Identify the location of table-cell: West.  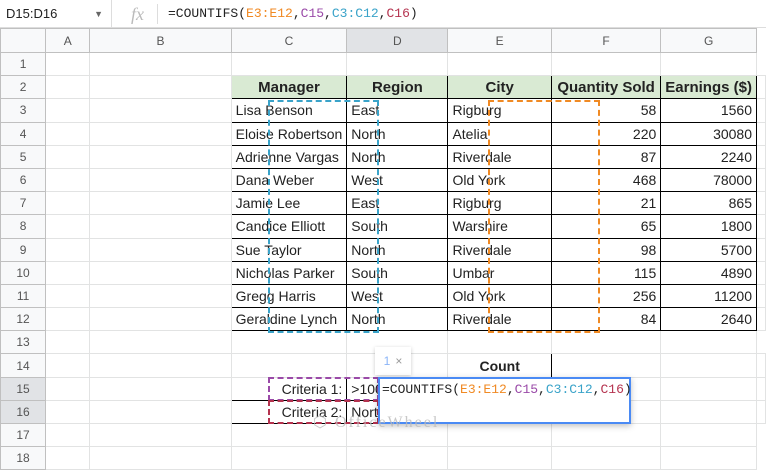
(397, 296).